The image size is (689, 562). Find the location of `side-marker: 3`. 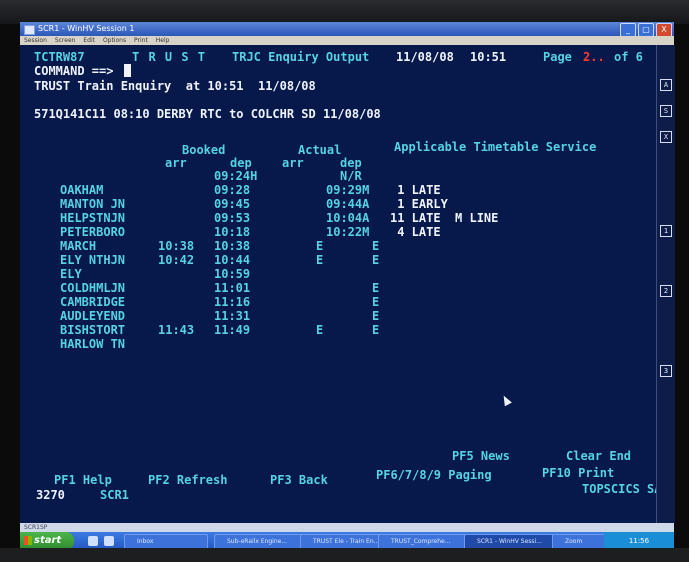

side-marker: 3 is located at coordinates (666, 371).